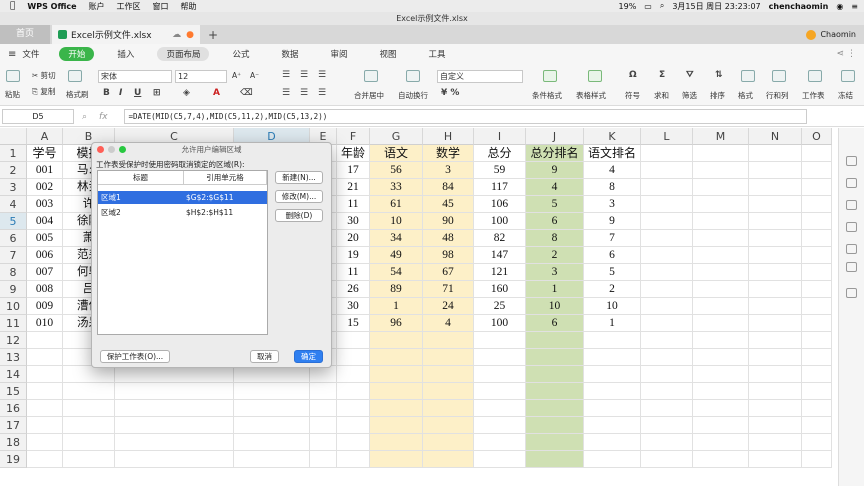 The image size is (864, 486). I want to click on tab-document: Excel示例文件.xlsx ☁ ●, so click(126, 34).